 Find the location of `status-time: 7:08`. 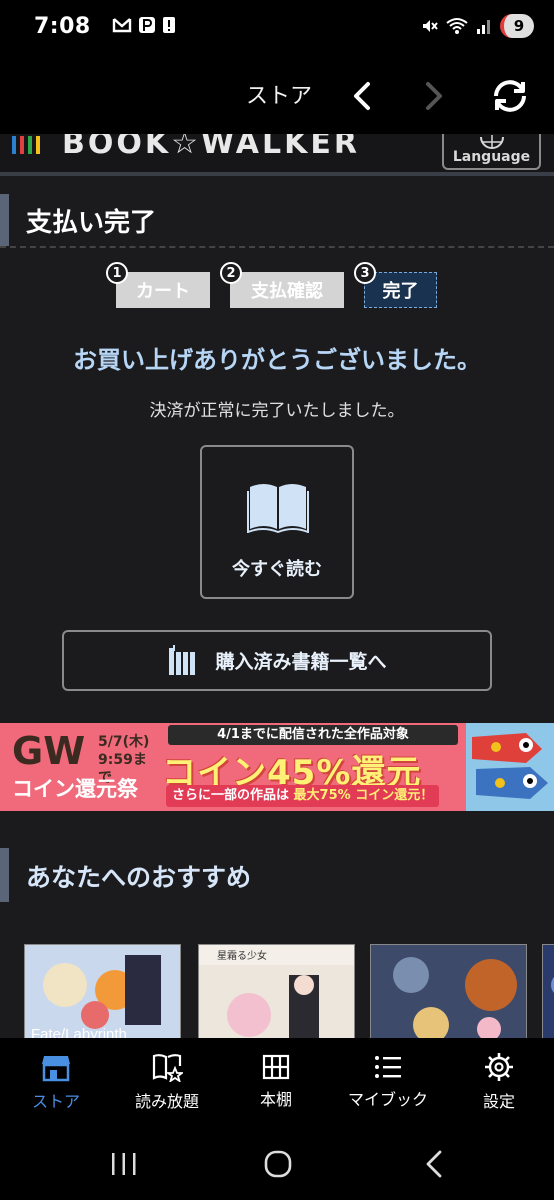

status-time: 7:08 is located at coordinates (62, 26).